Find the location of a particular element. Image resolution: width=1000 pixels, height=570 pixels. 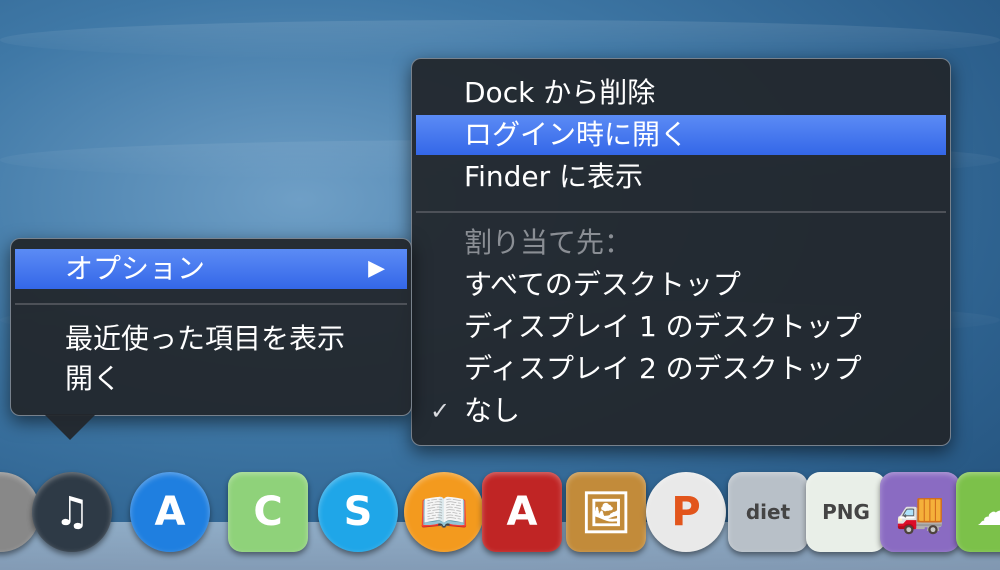

dock-icon-glyph: P is located at coordinates (686, 512).